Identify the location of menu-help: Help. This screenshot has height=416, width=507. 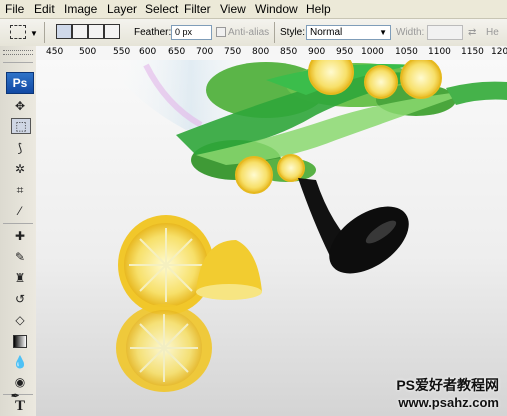
(318, 9).